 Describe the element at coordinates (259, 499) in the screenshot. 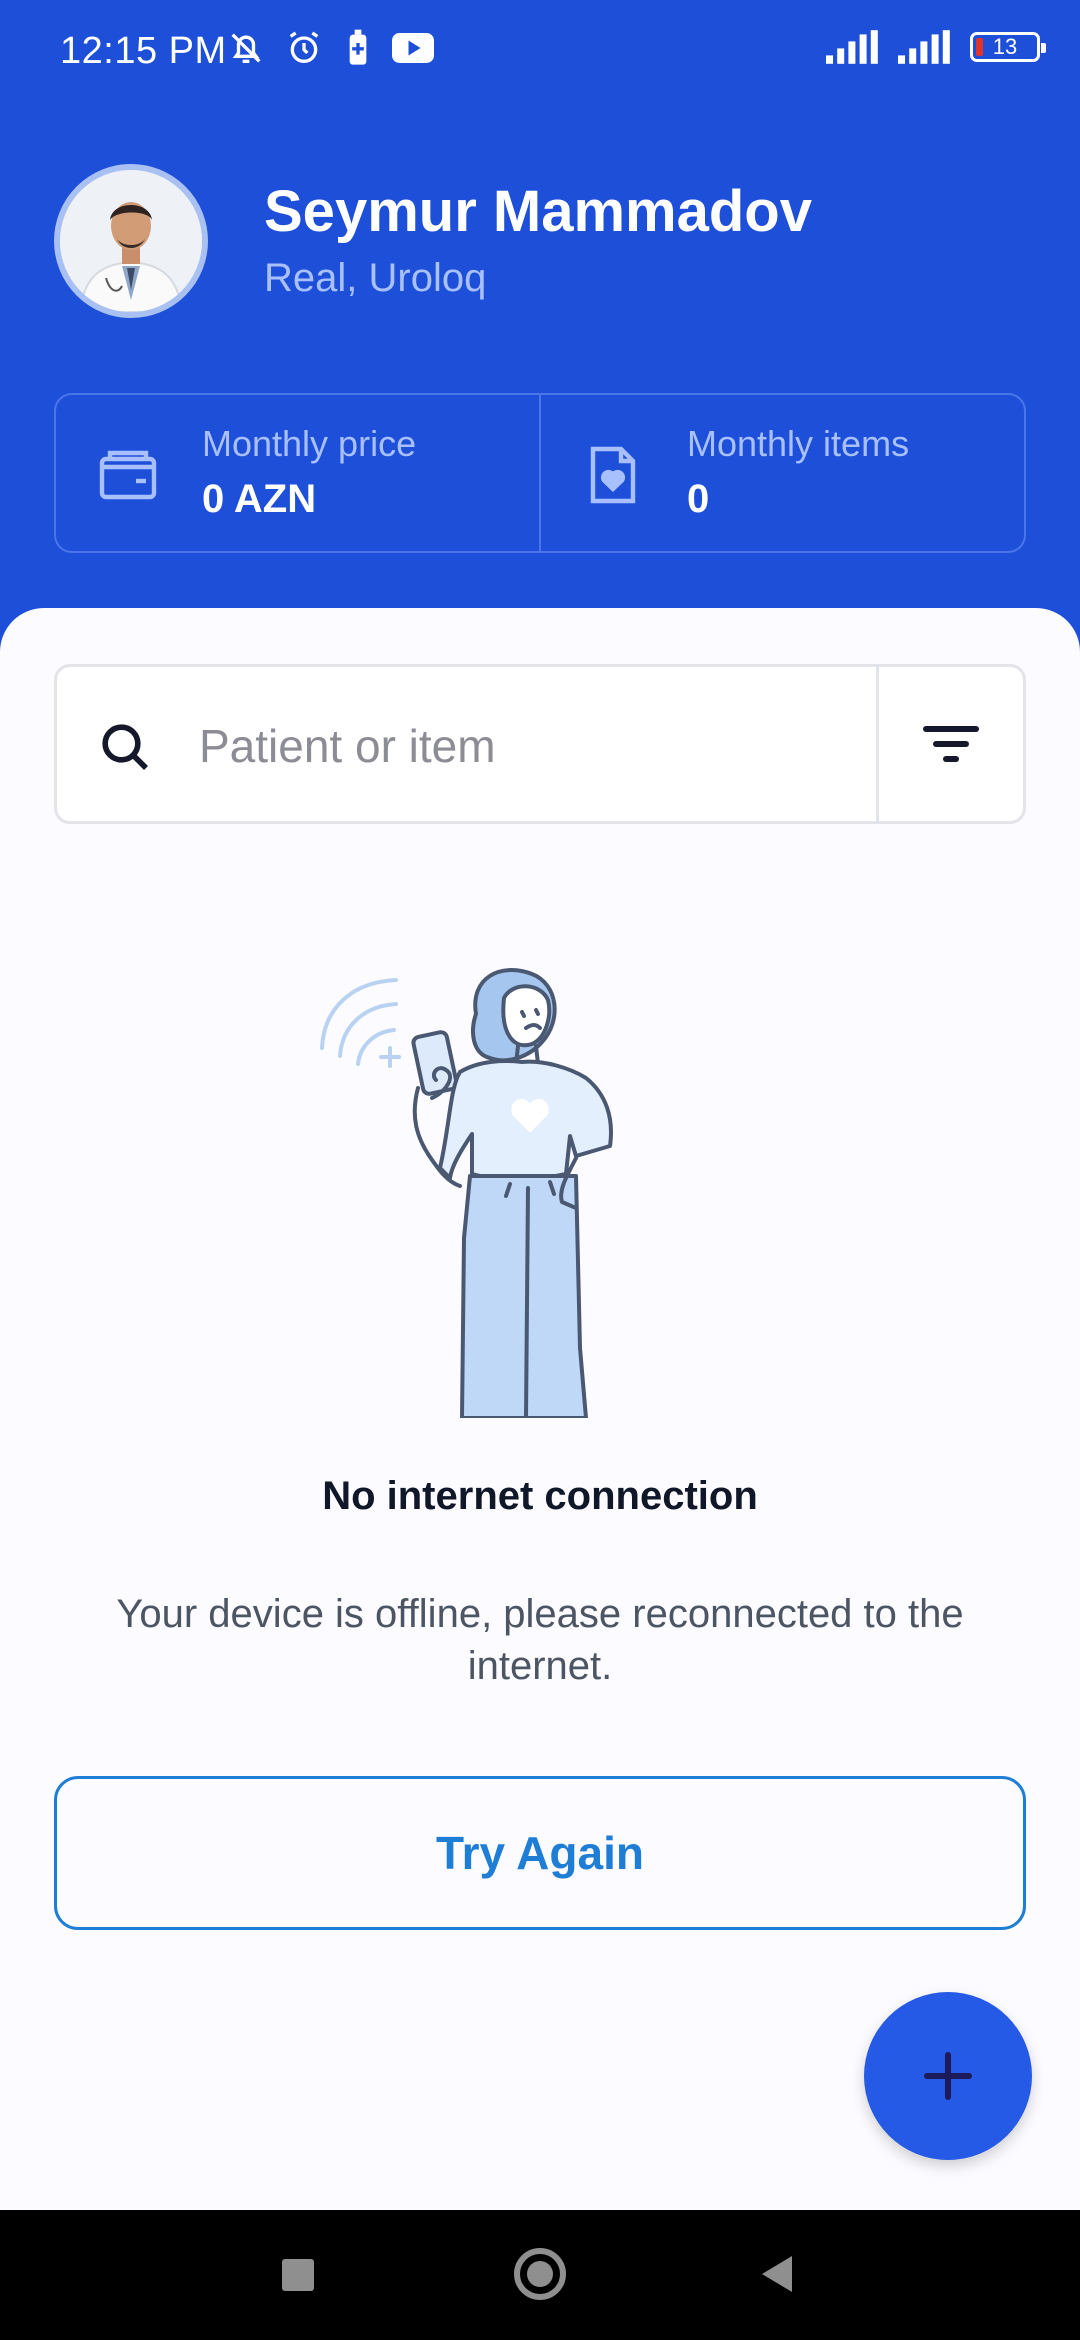

I see `stat-value: 0 AZN` at that location.